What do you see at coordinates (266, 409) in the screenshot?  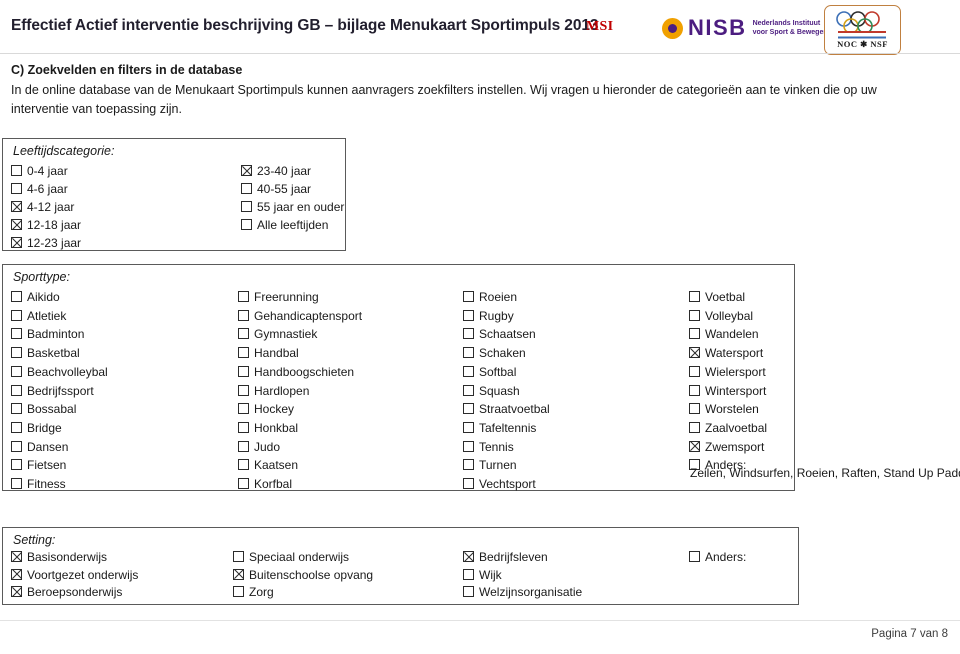 I see `sport-type-option: Hockey` at bounding box center [266, 409].